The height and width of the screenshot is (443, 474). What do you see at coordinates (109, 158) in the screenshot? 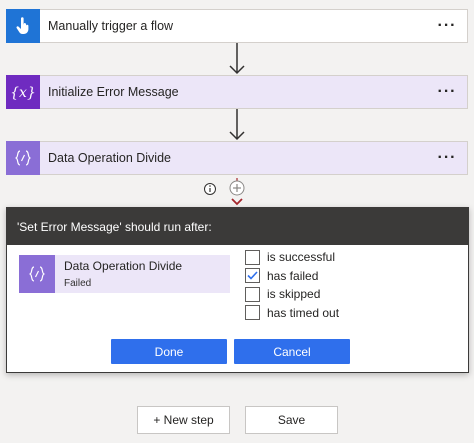
I see `step-title: Data Operation Divide` at bounding box center [109, 158].